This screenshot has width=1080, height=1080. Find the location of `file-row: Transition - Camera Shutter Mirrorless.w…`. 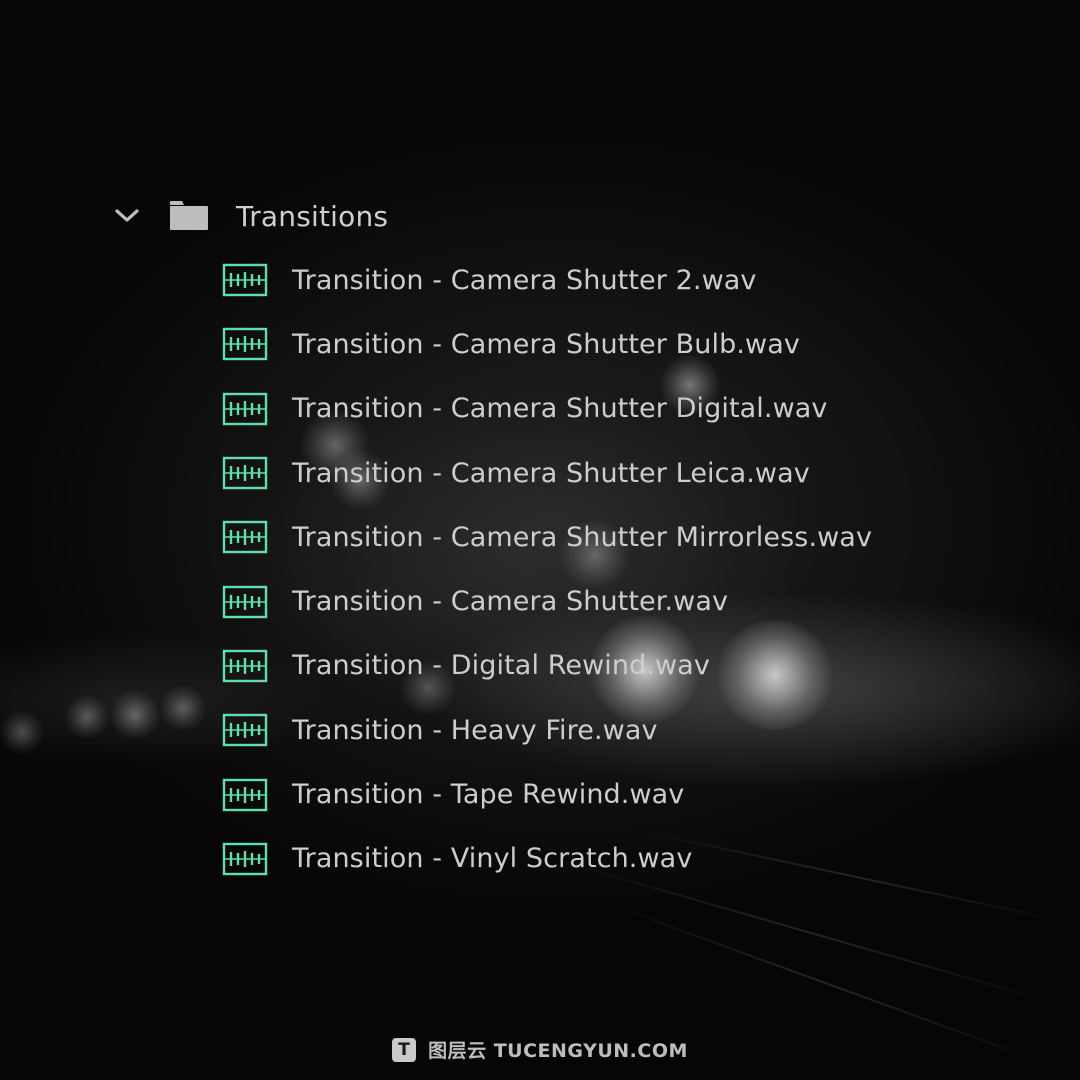

file-row: Transition - Camera Shutter Mirrorless.w… is located at coordinates (547, 537).